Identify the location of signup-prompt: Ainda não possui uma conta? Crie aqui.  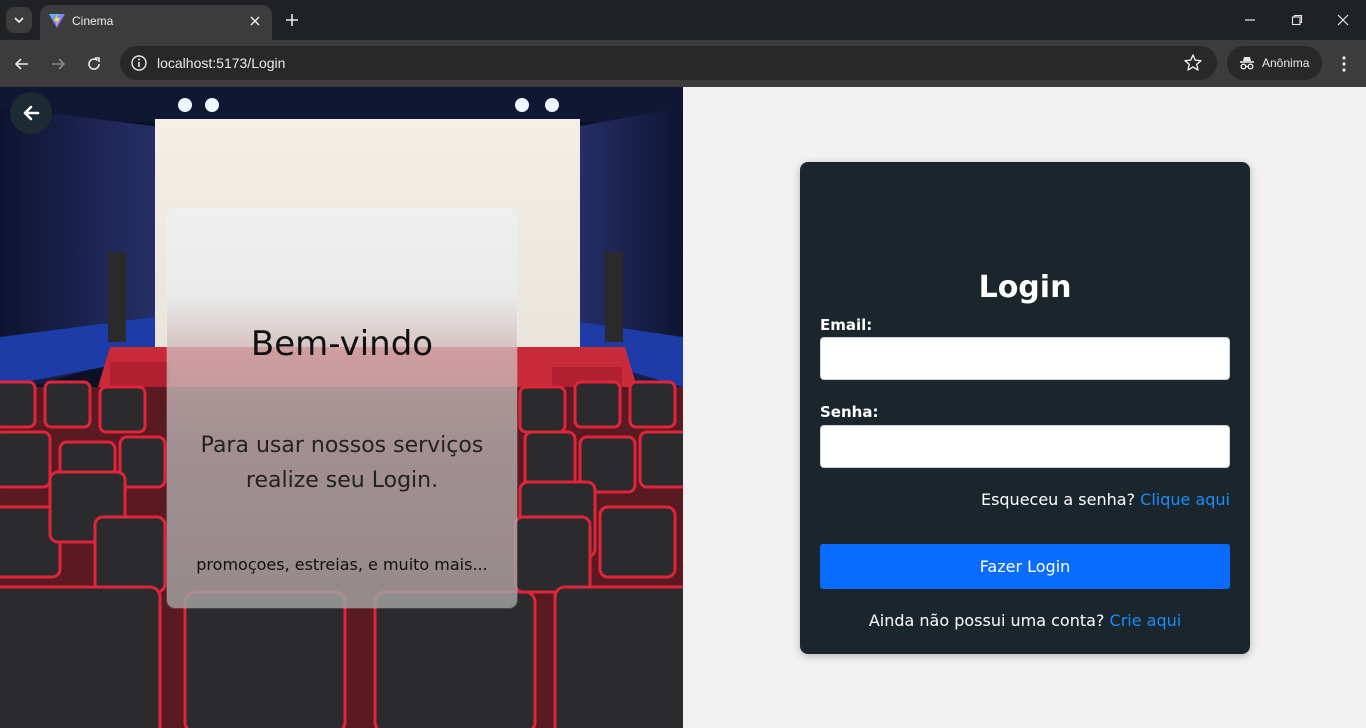
(1025, 620).